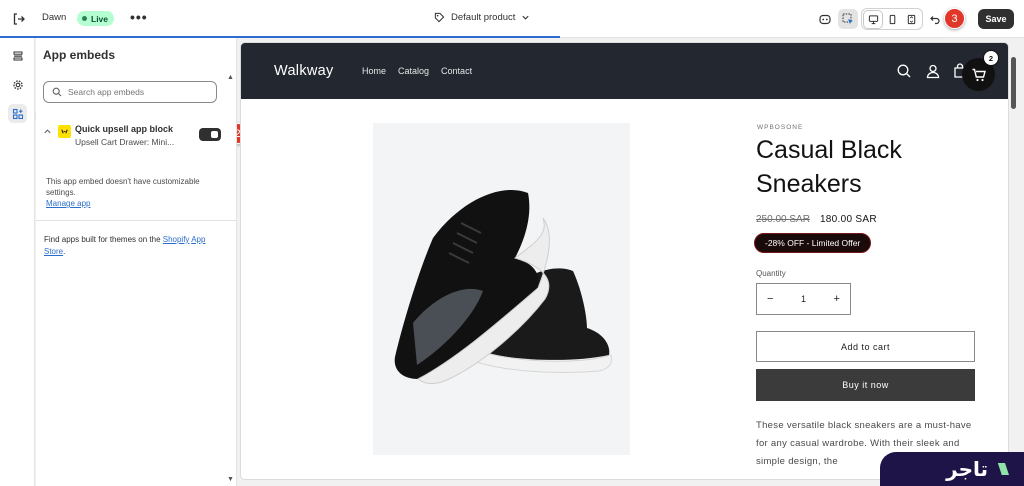 This screenshot has width=1024, height=486. I want to click on app-embeds-icon, so click(17, 113).